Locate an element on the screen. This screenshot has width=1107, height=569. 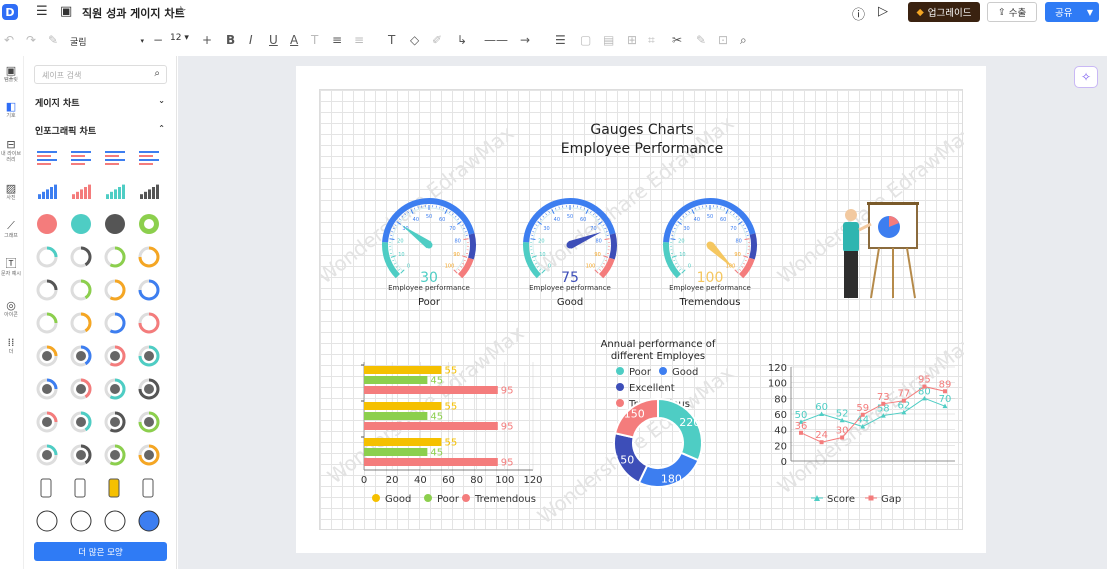
line-weight-icon: ☰ is located at coordinates (560, 40).